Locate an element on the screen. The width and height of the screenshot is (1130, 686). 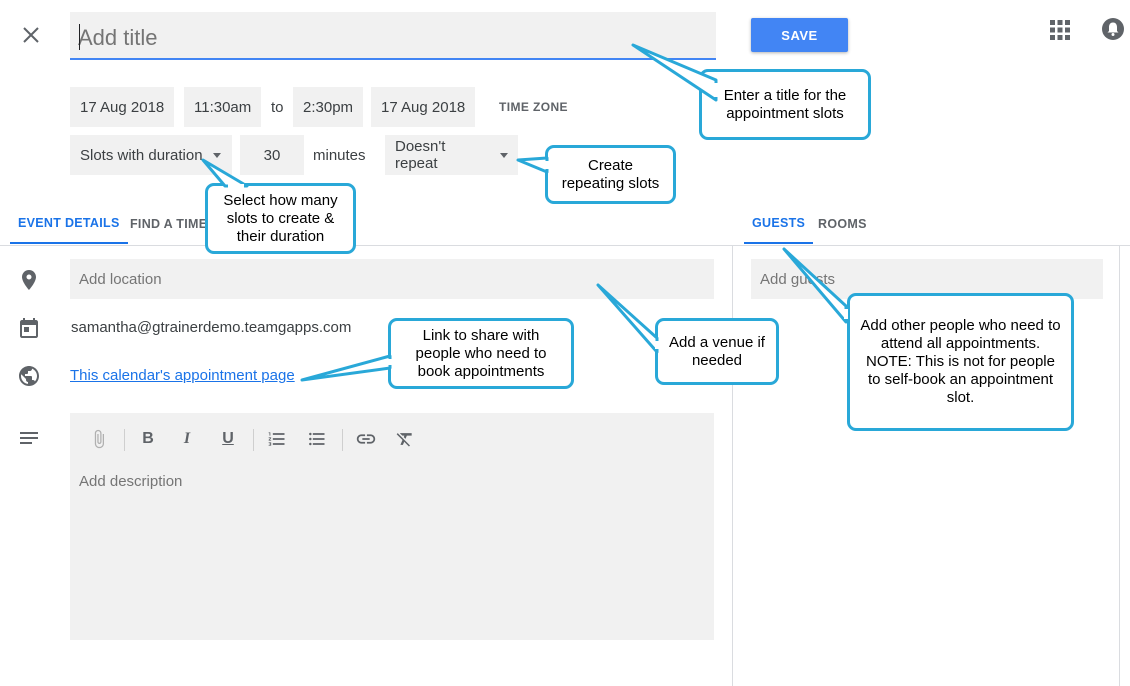
end-time-value: 2:30pm is located at coordinates (328, 107).